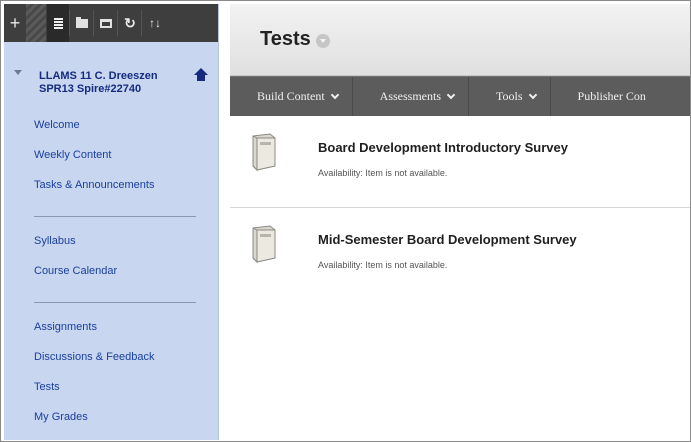 This screenshot has width=691, height=442. What do you see at coordinates (18, 72) in the screenshot?
I see `collapse-icon` at bounding box center [18, 72].